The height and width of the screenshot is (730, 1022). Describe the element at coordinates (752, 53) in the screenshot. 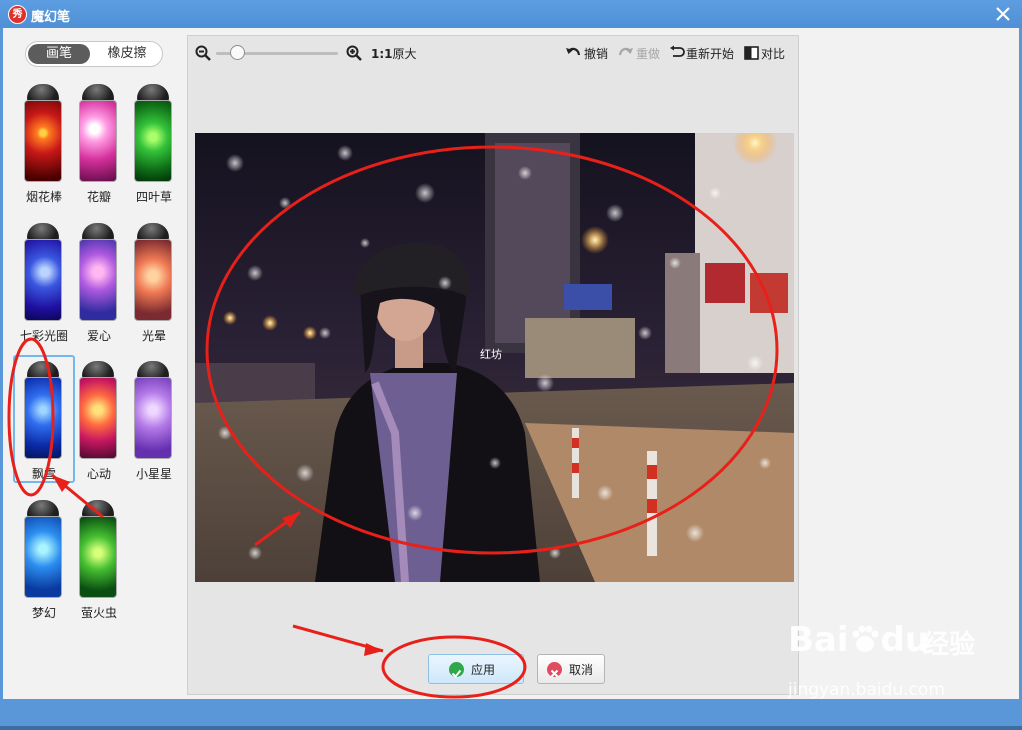

I see `compare-icon` at that location.